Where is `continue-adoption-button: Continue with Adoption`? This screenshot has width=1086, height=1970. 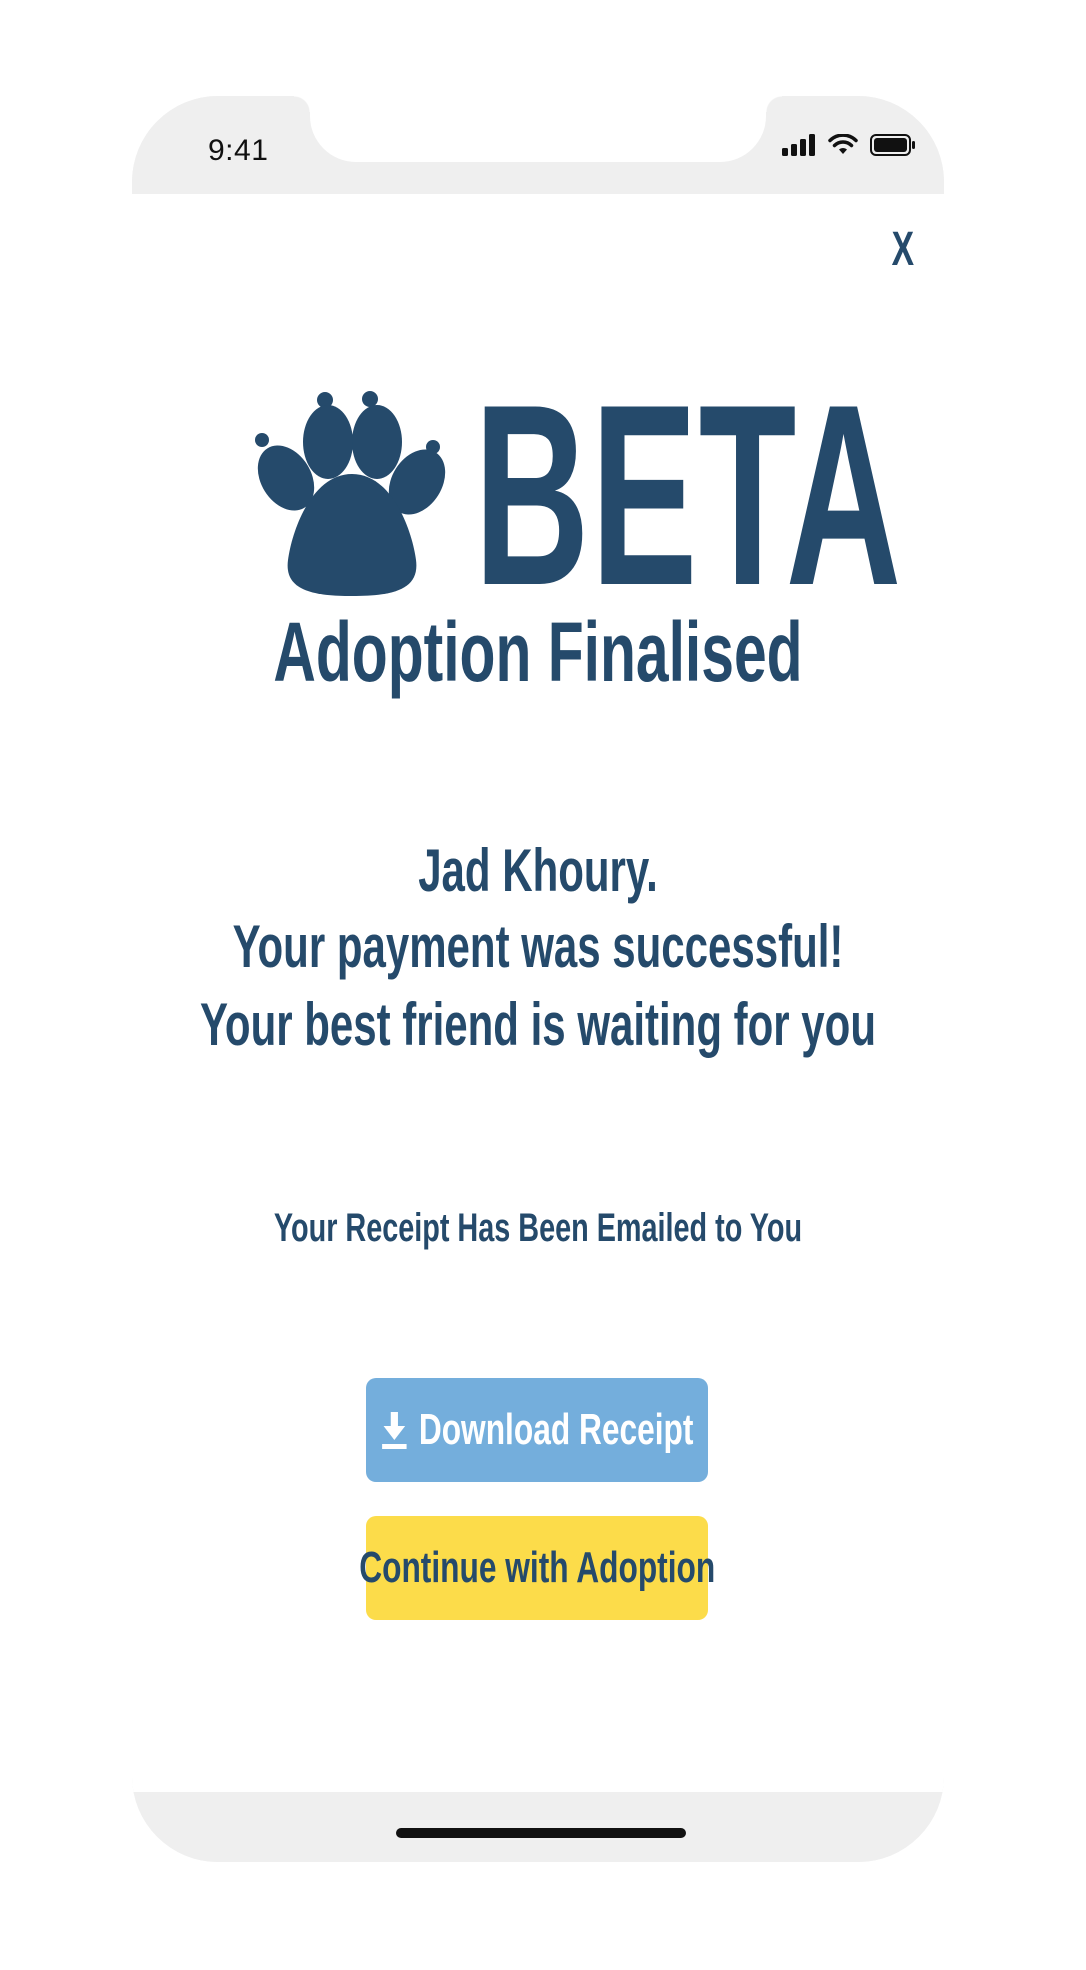 continue-adoption-button: Continue with Adoption is located at coordinates (537, 1568).